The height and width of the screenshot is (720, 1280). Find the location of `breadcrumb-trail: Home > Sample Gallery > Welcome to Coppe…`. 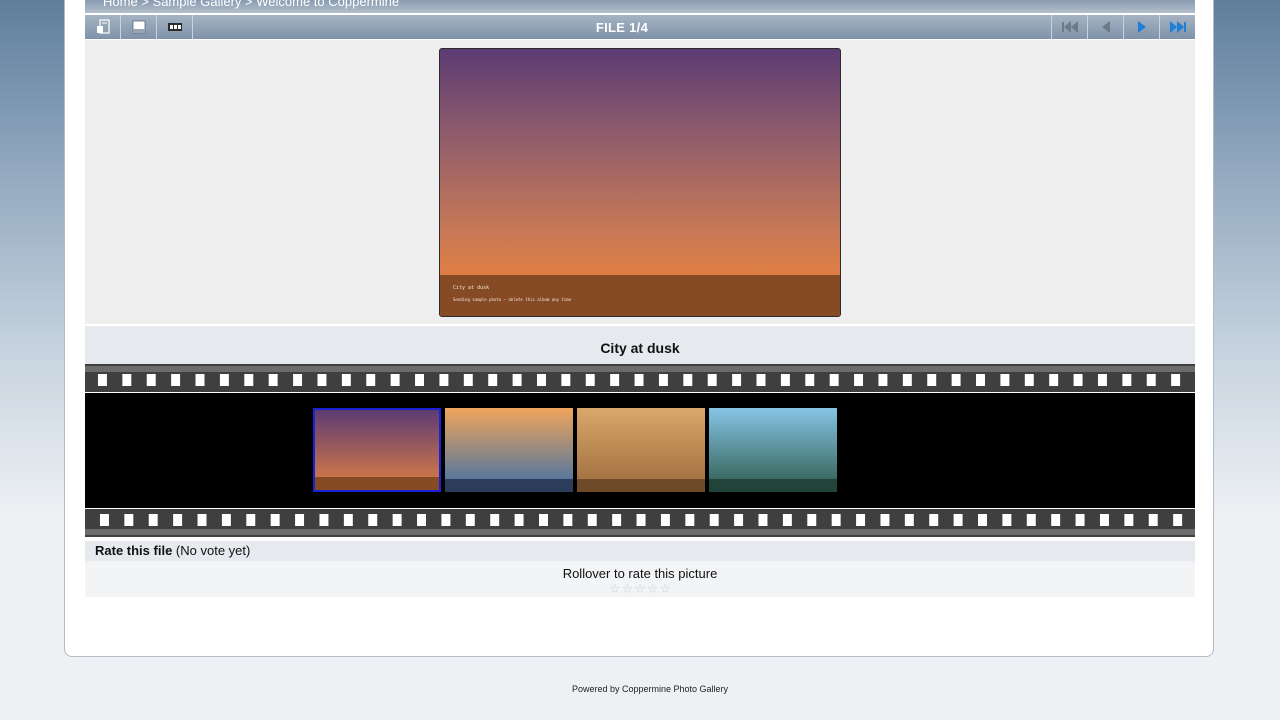

breadcrumb-trail: Home > Sample Gallery > Welcome to Coppe… is located at coordinates (251, 4).